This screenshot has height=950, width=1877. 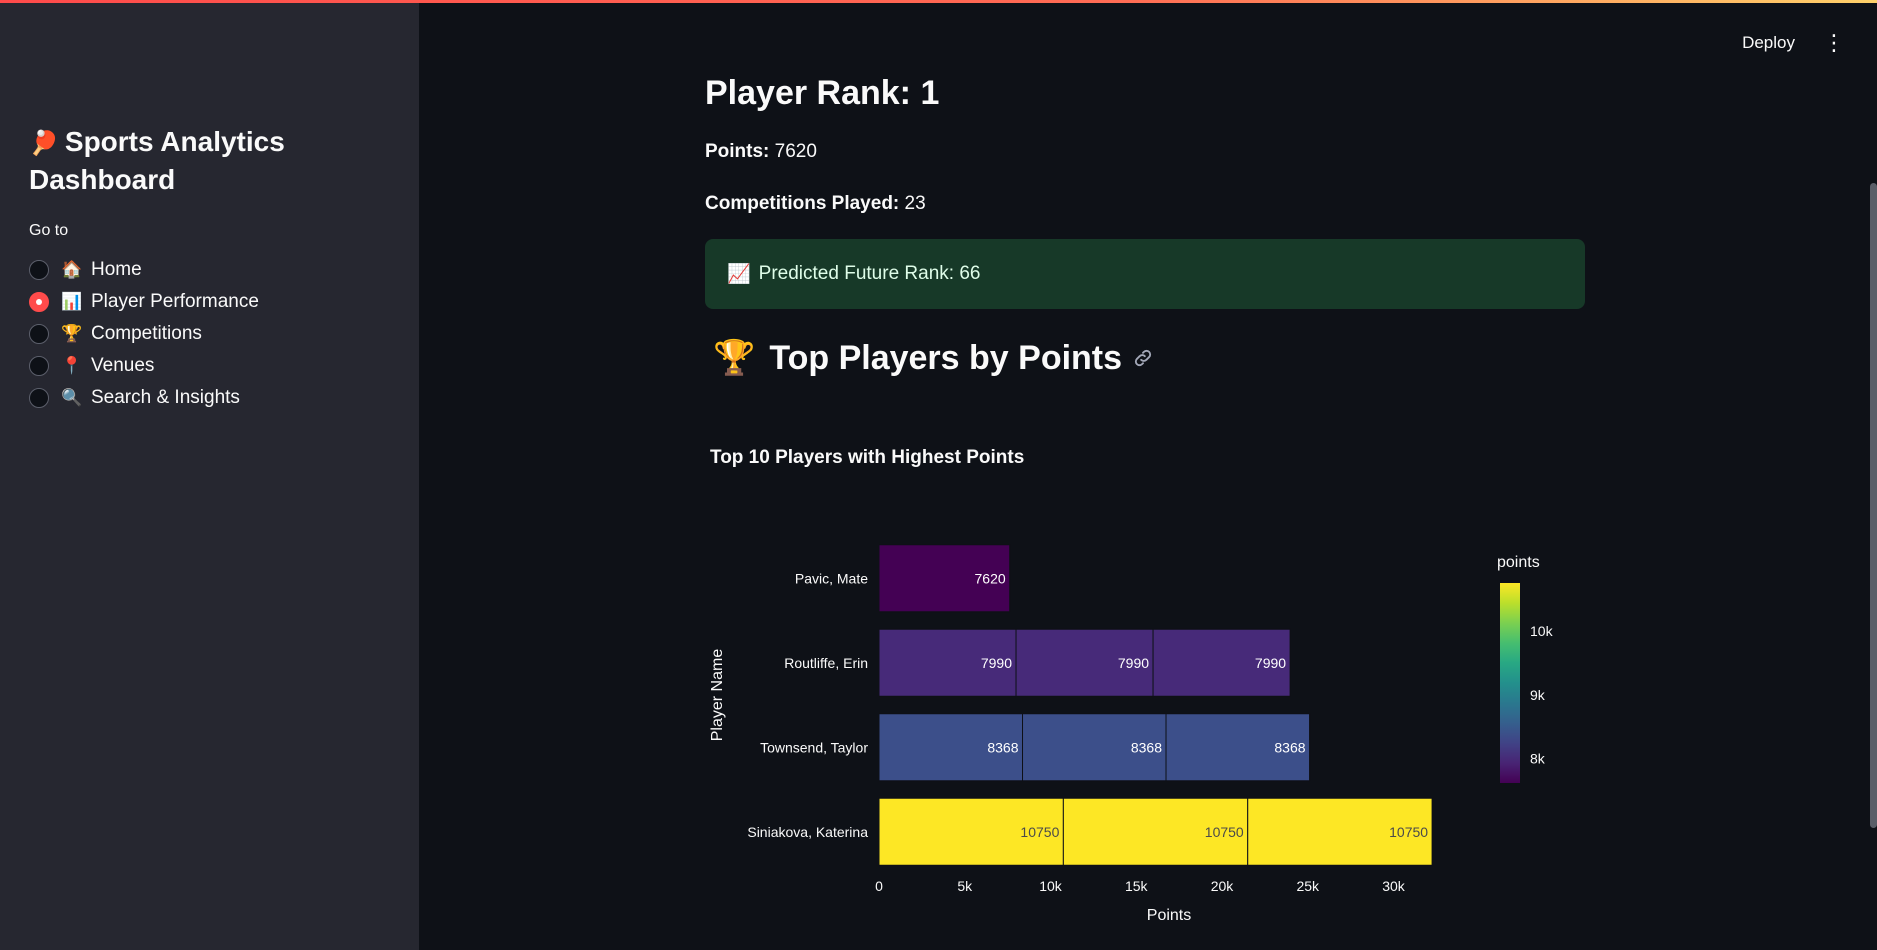 What do you see at coordinates (1768, 43) in the screenshot?
I see `deploy-button: Deploy` at bounding box center [1768, 43].